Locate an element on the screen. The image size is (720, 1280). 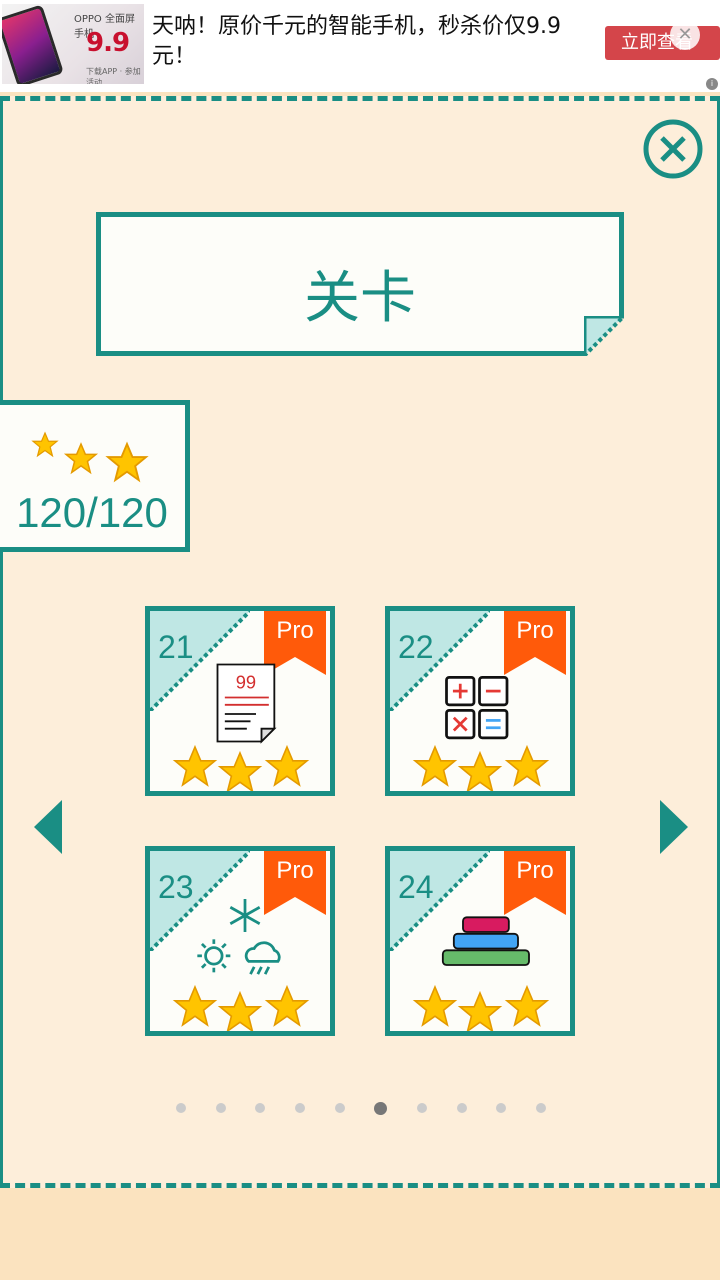
level-number: 22 is located at coordinates (416, 647).